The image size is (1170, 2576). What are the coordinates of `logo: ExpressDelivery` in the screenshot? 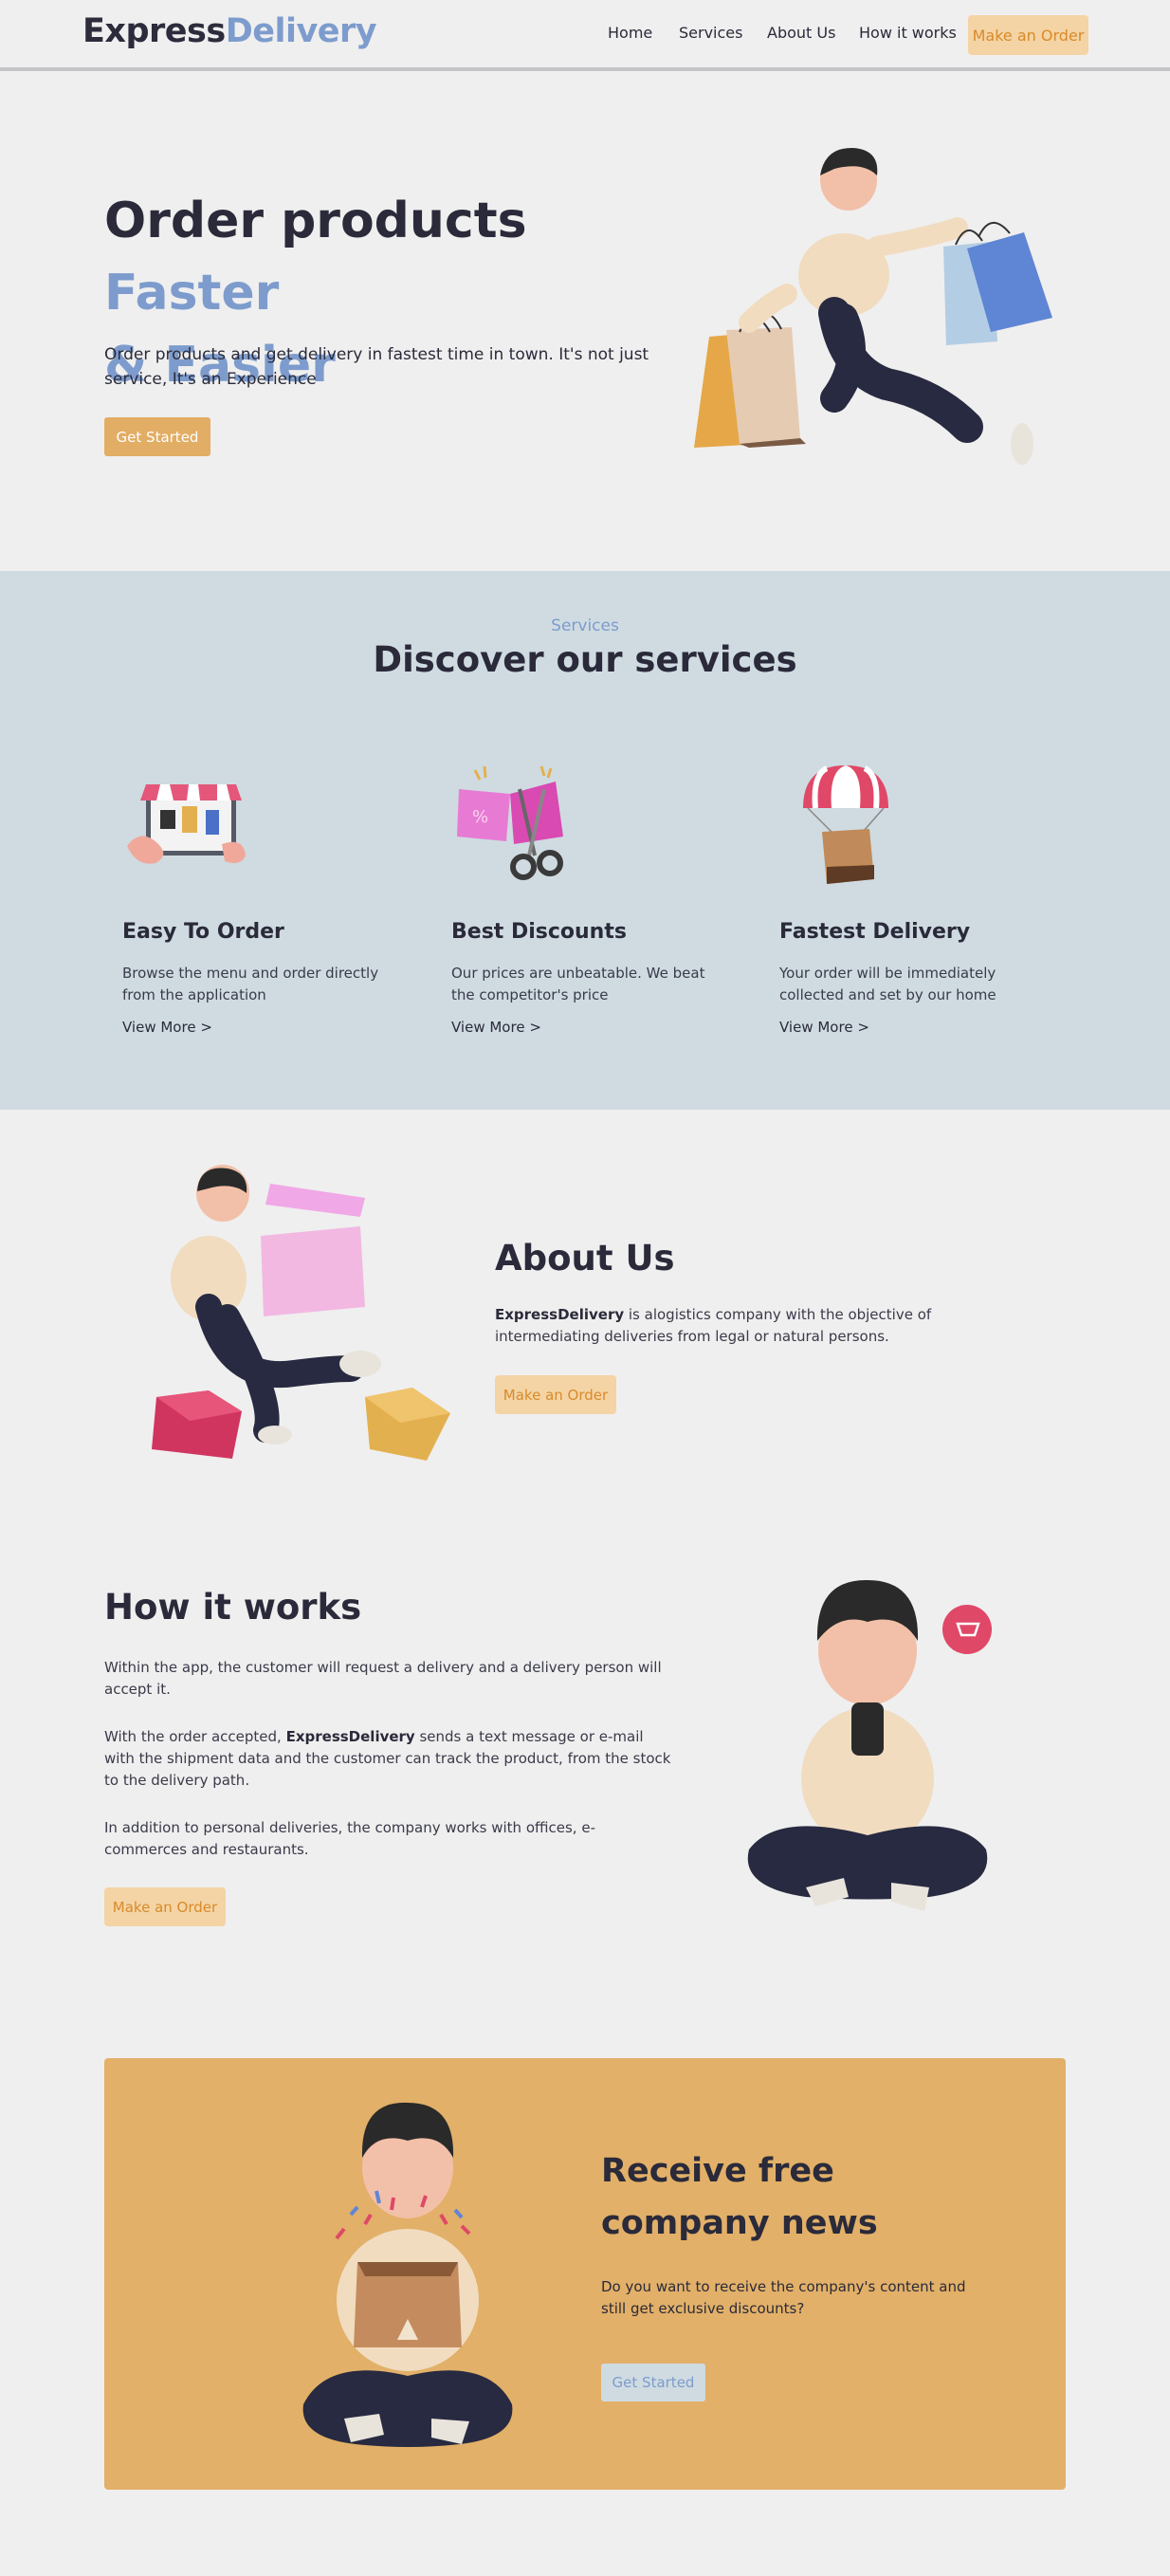 It's located at (229, 31).